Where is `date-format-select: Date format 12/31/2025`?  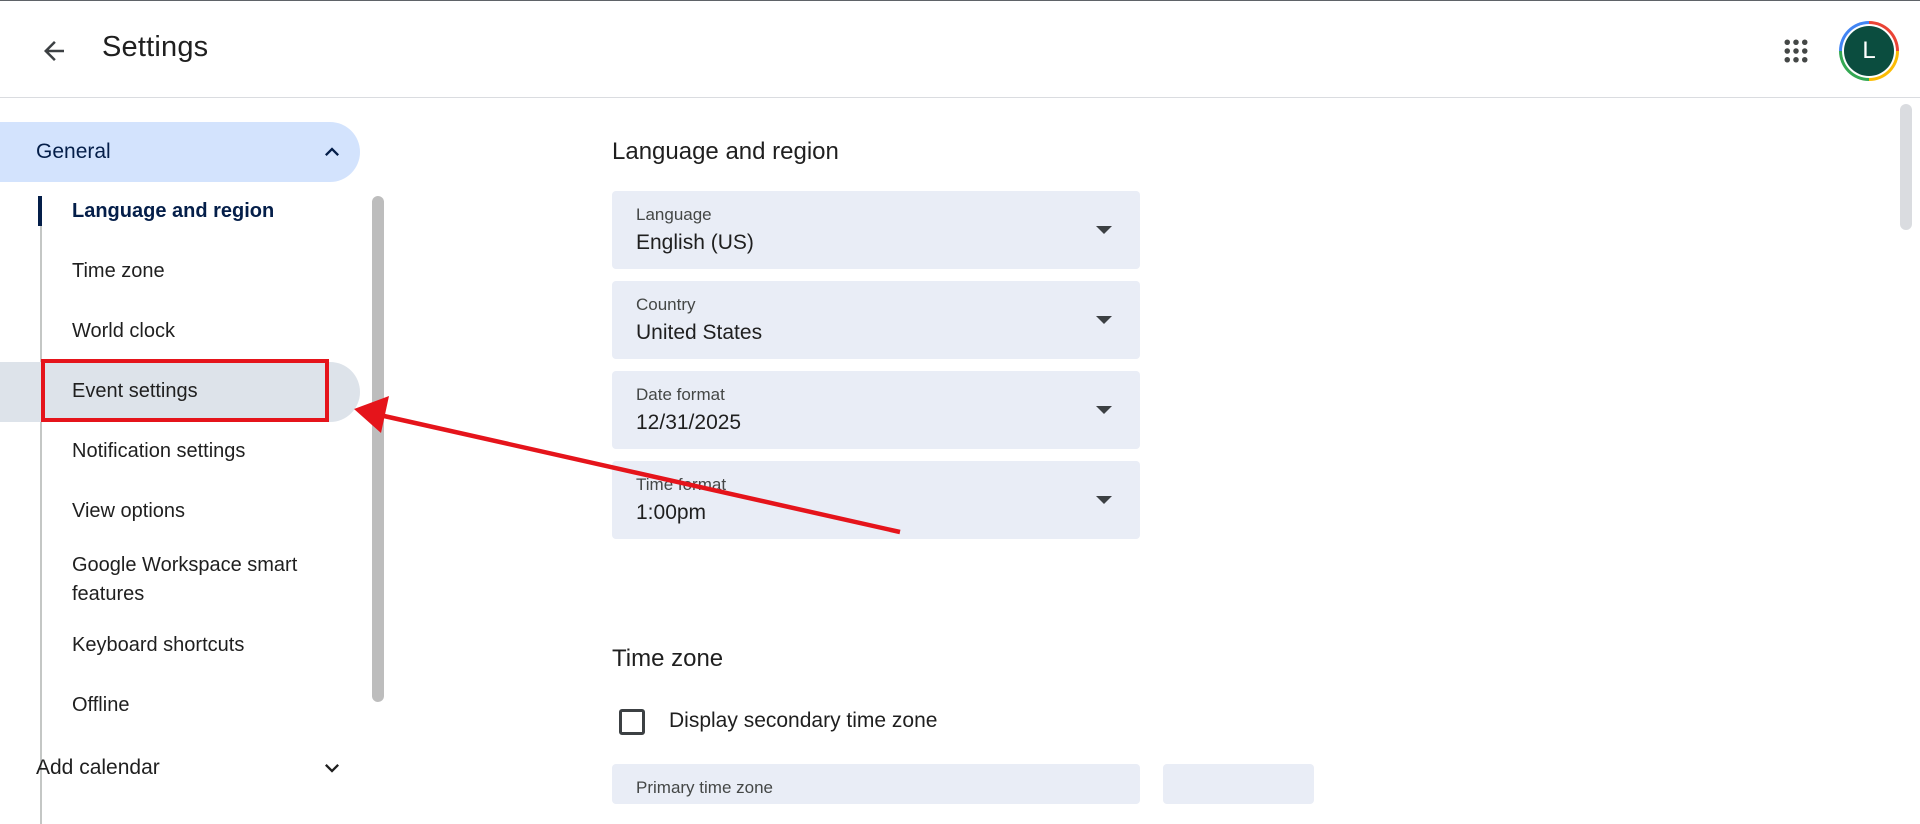 date-format-select: Date format 12/31/2025 is located at coordinates (876, 410).